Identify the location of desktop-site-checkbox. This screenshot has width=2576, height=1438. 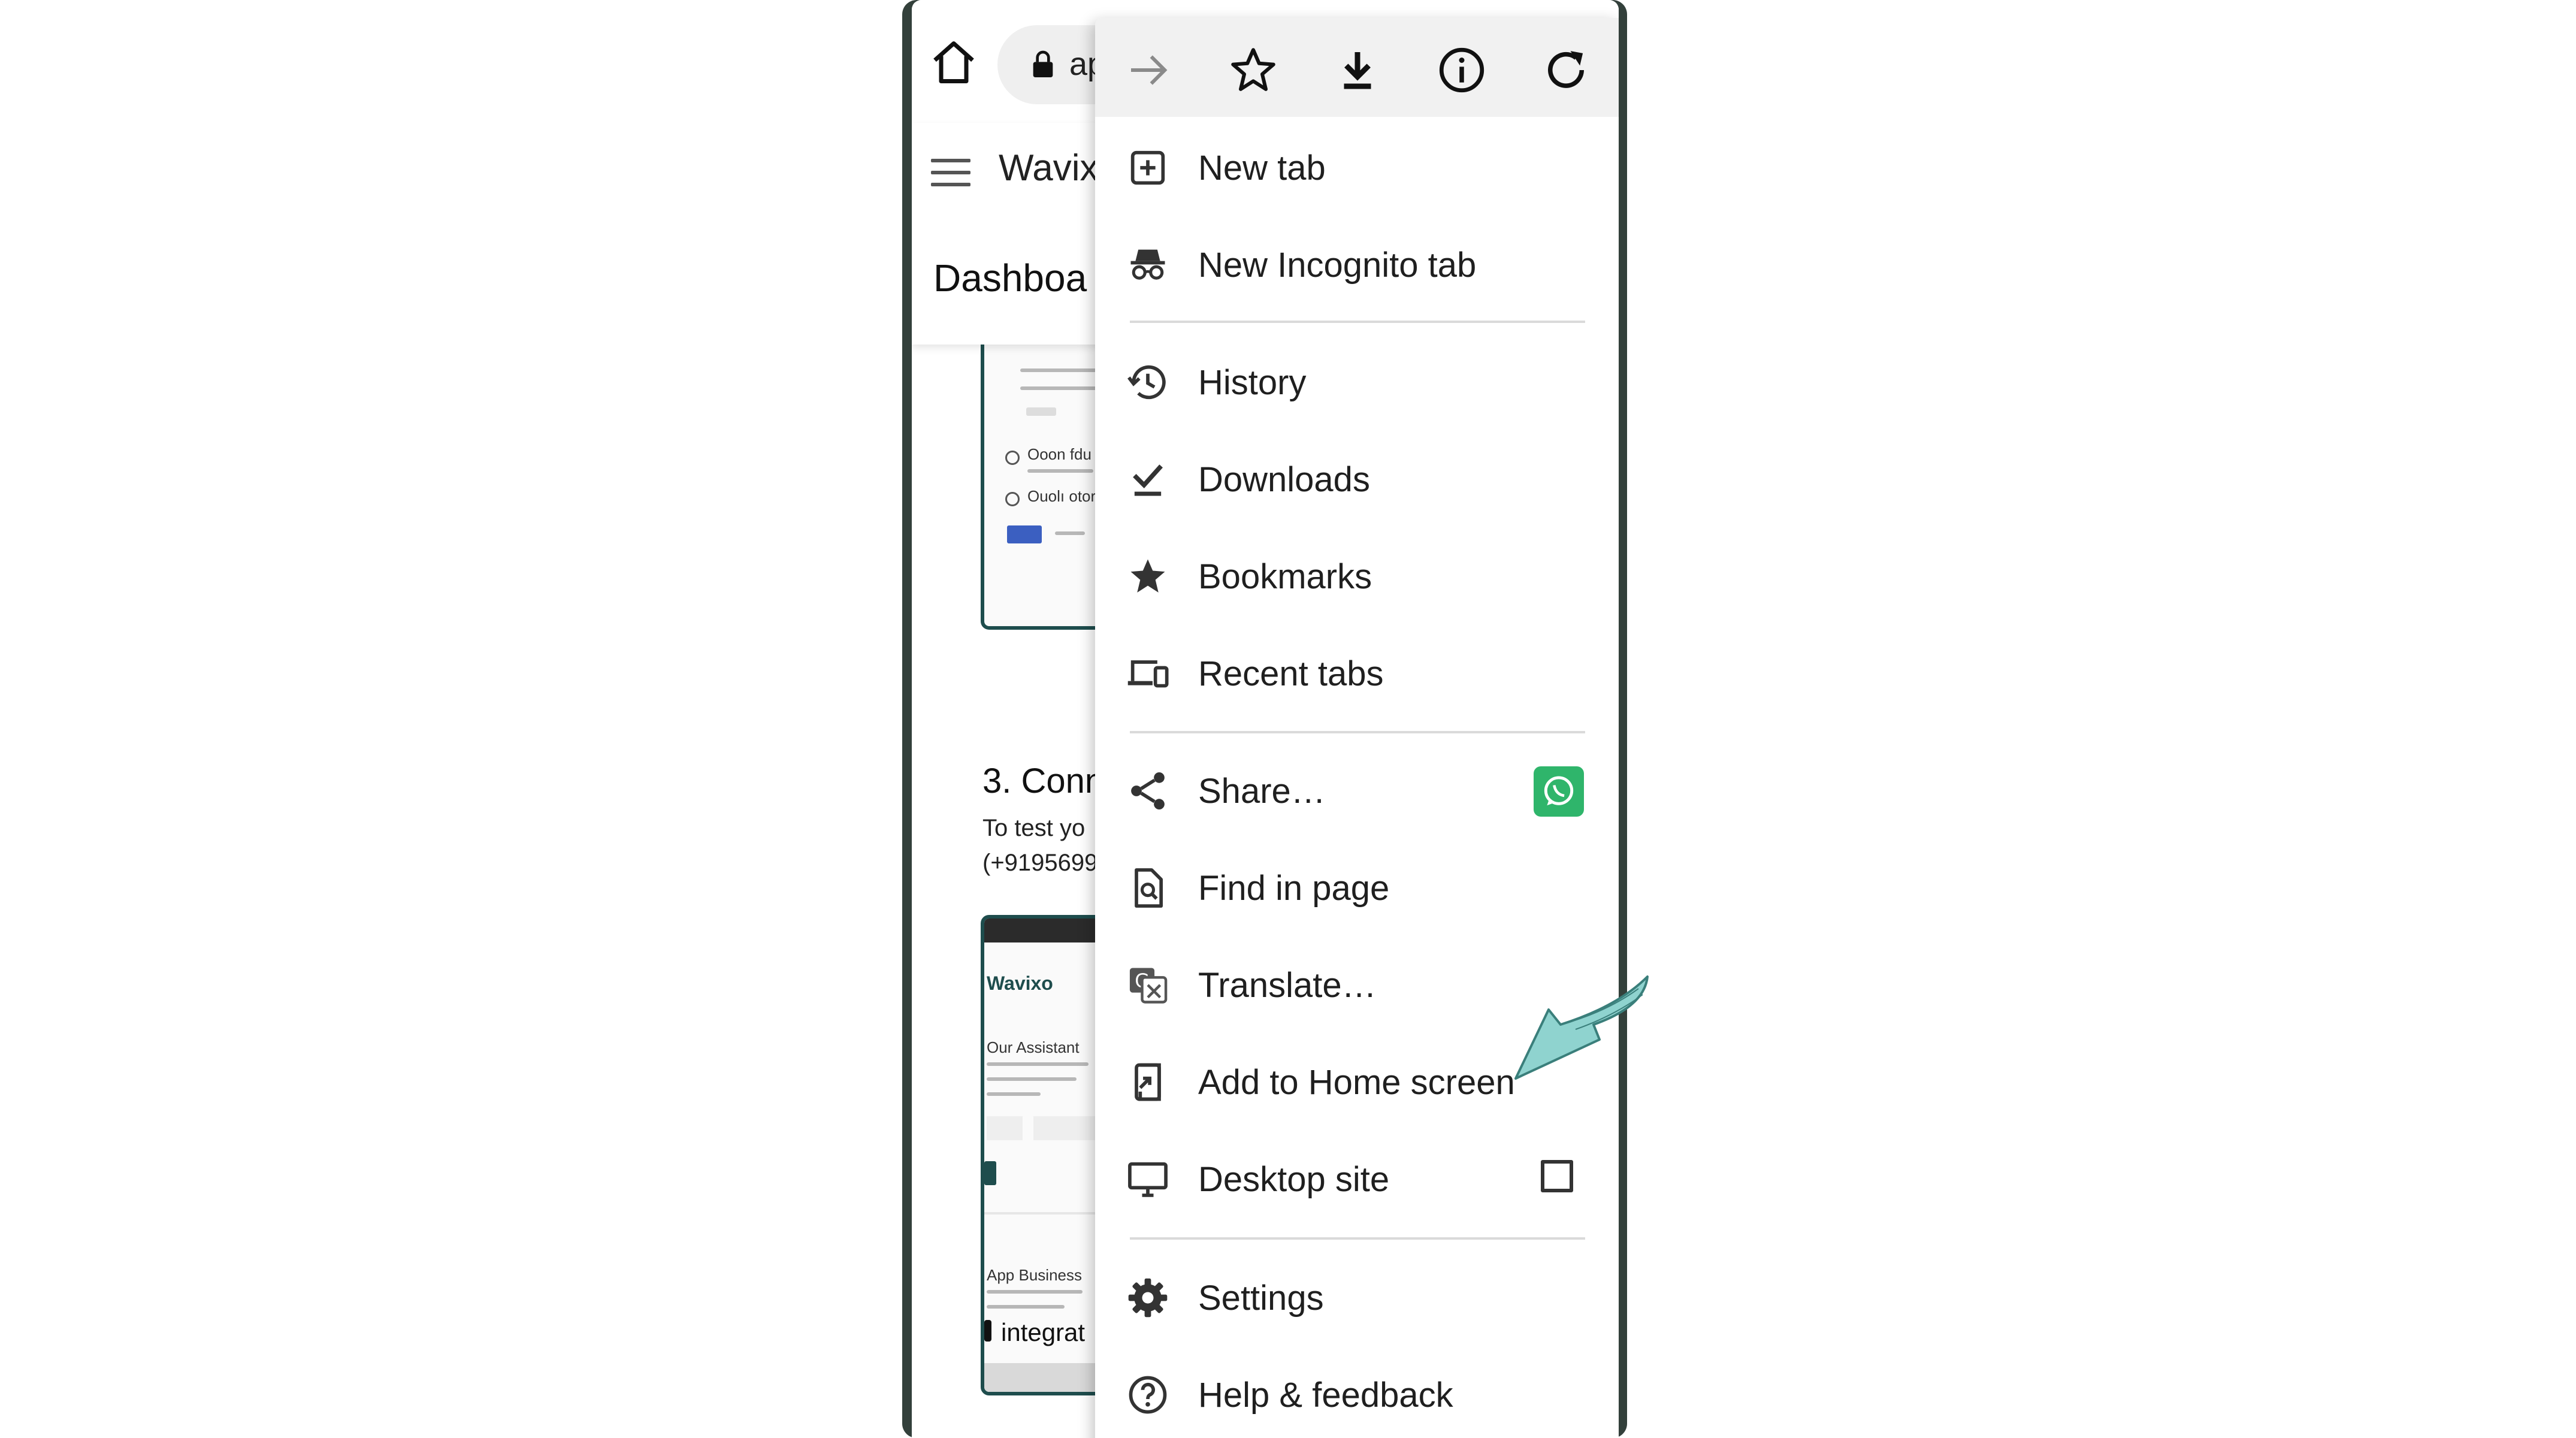
(1557, 1176).